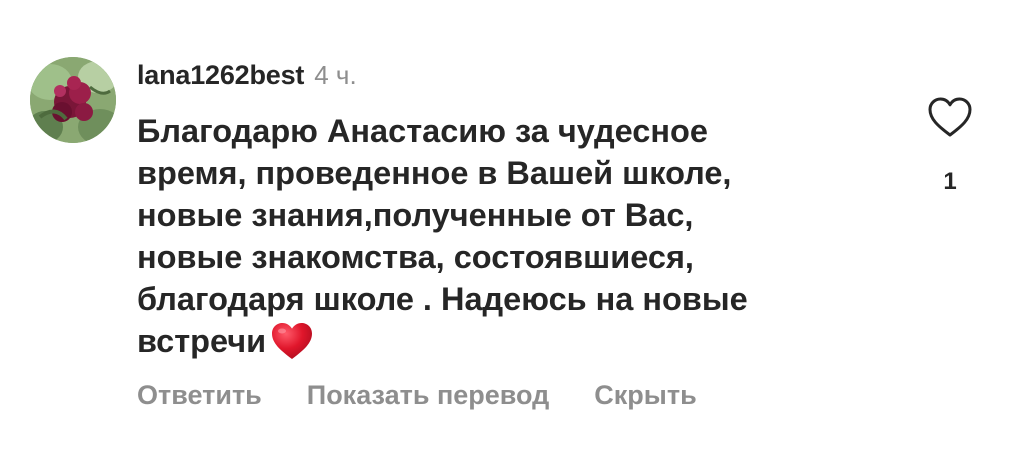 This screenshot has height=462, width=1024. Describe the element at coordinates (335, 75) in the screenshot. I see `timestamp: 4 ч.` at that location.